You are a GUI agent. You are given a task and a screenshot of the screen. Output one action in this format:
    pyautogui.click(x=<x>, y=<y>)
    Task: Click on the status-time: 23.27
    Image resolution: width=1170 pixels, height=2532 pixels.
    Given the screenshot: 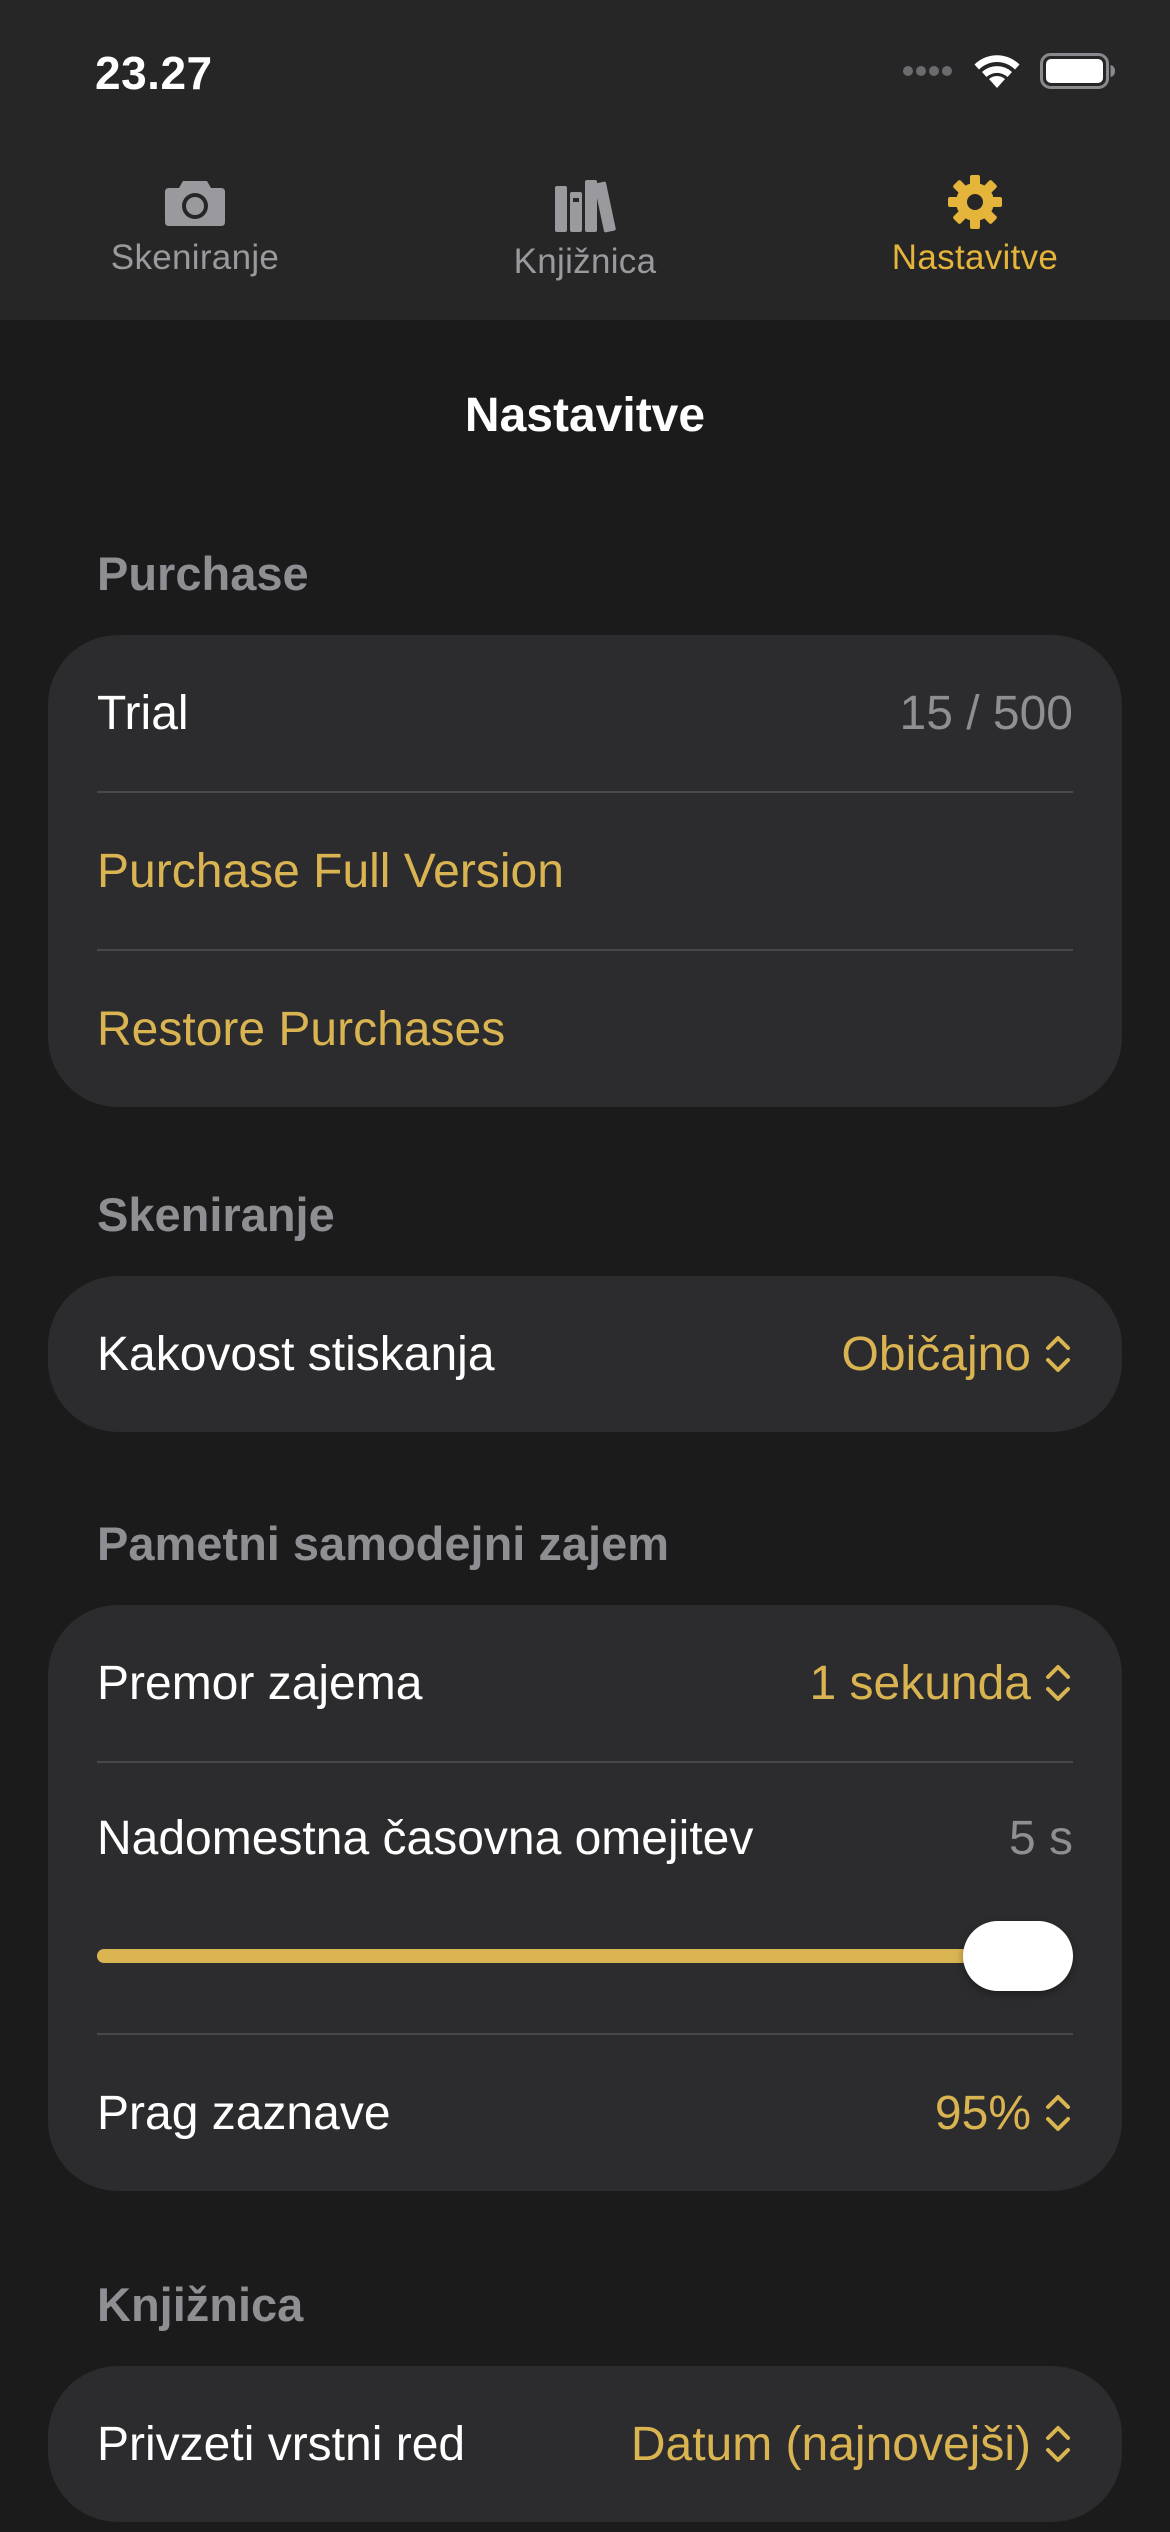 What is the action you would take?
    pyautogui.click(x=154, y=73)
    